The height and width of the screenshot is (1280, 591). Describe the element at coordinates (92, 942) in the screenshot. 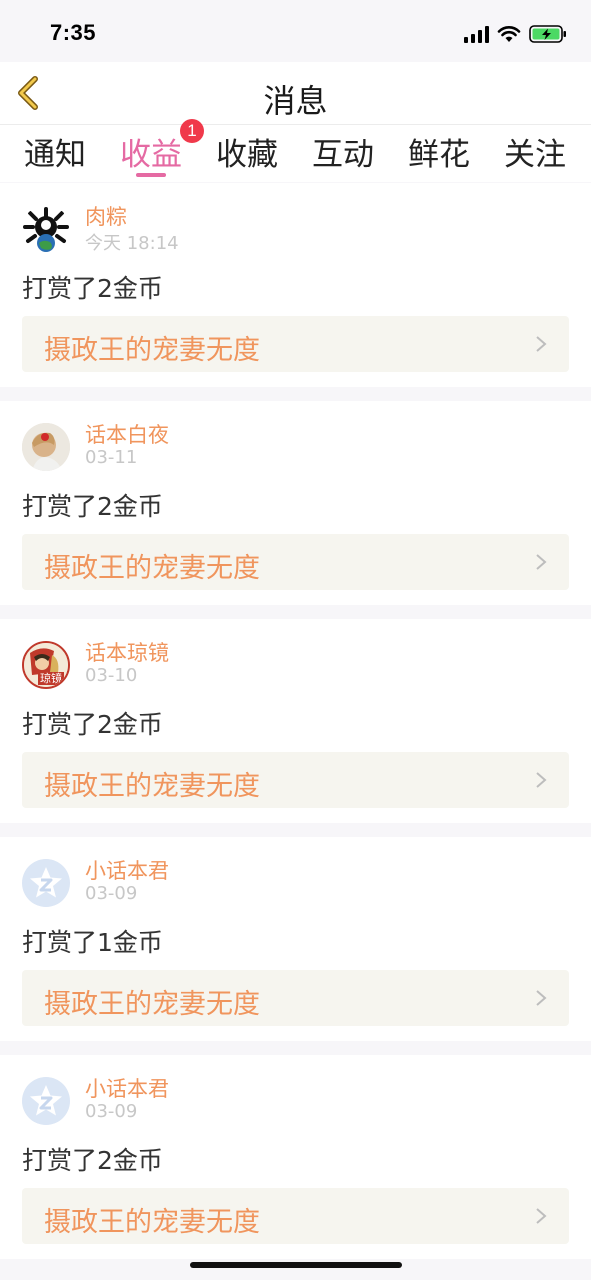

I see `reward-text: 打赏了1金币` at that location.